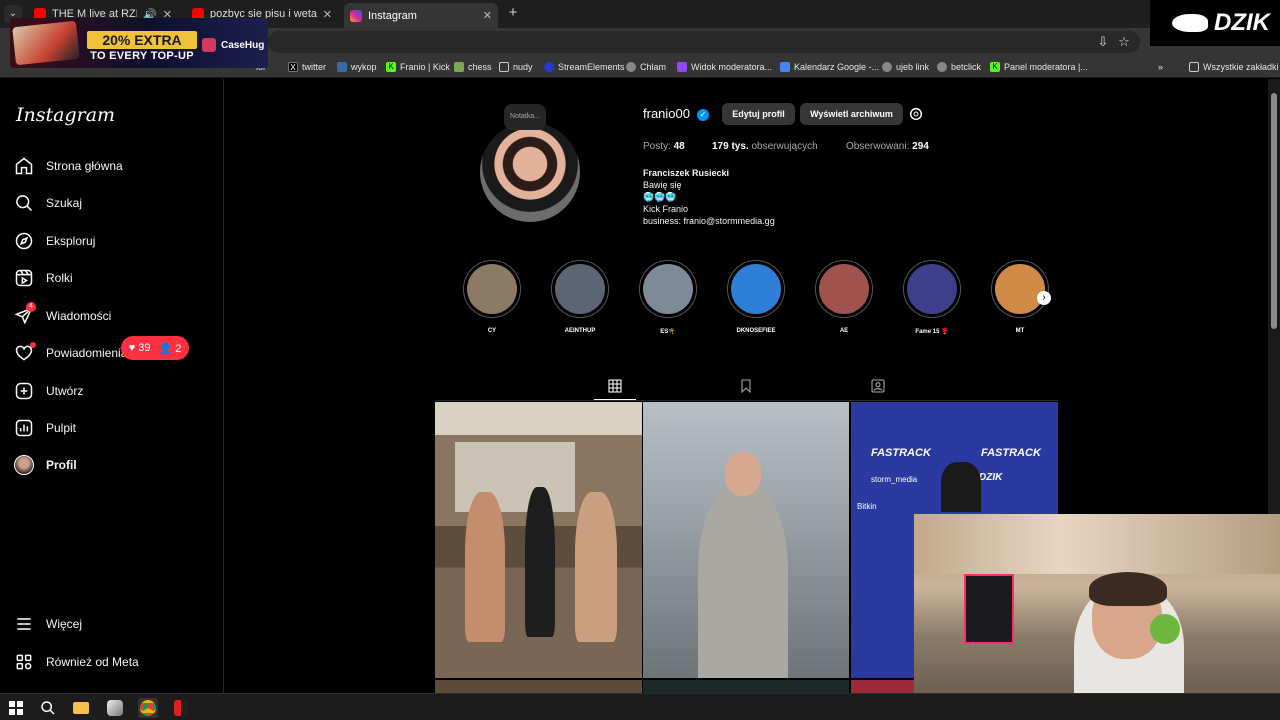 This screenshot has width=1280, height=720. I want to click on bookmark-label: Chlam, so click(653, 67).